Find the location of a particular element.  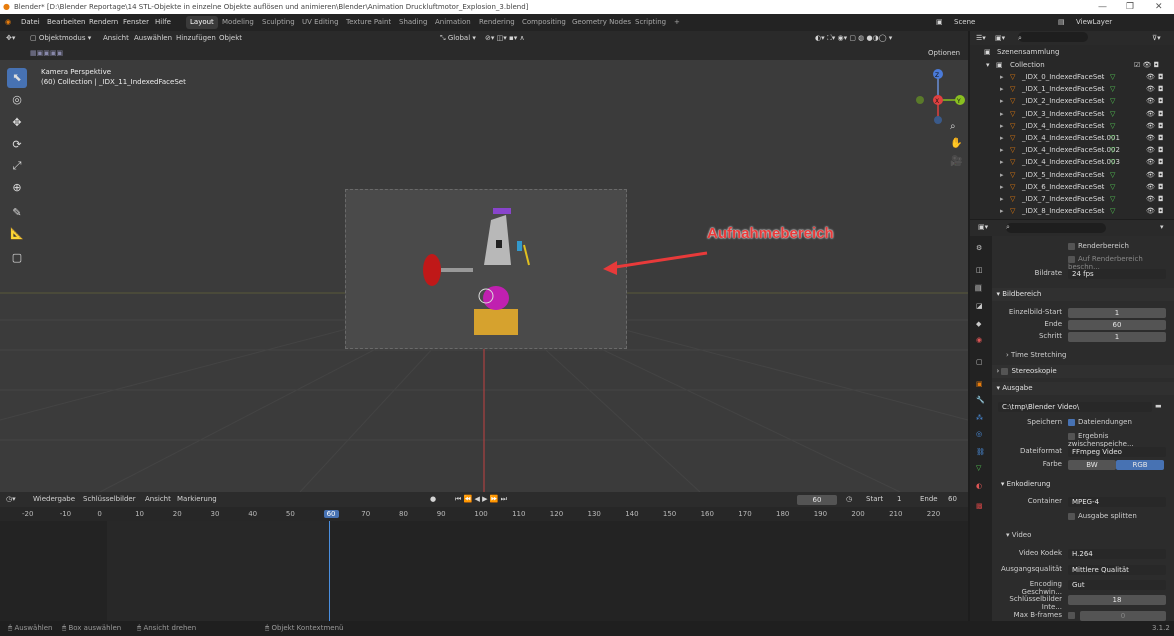

outliner-item: ▸ ▽ _IDX_6_IndexedFaceSet ⤷ ▽ 👁 ◘ is located at coordinates (1072, 187).